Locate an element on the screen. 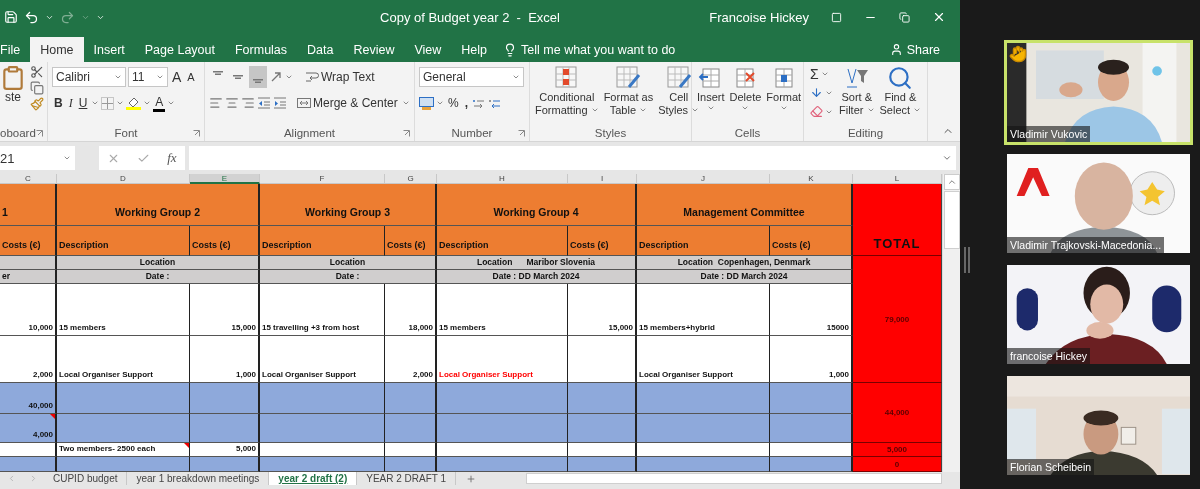 This screenshot has height=489, width=1200. table-cell: Two members- 2500 each is located at coordinates (123, 450).